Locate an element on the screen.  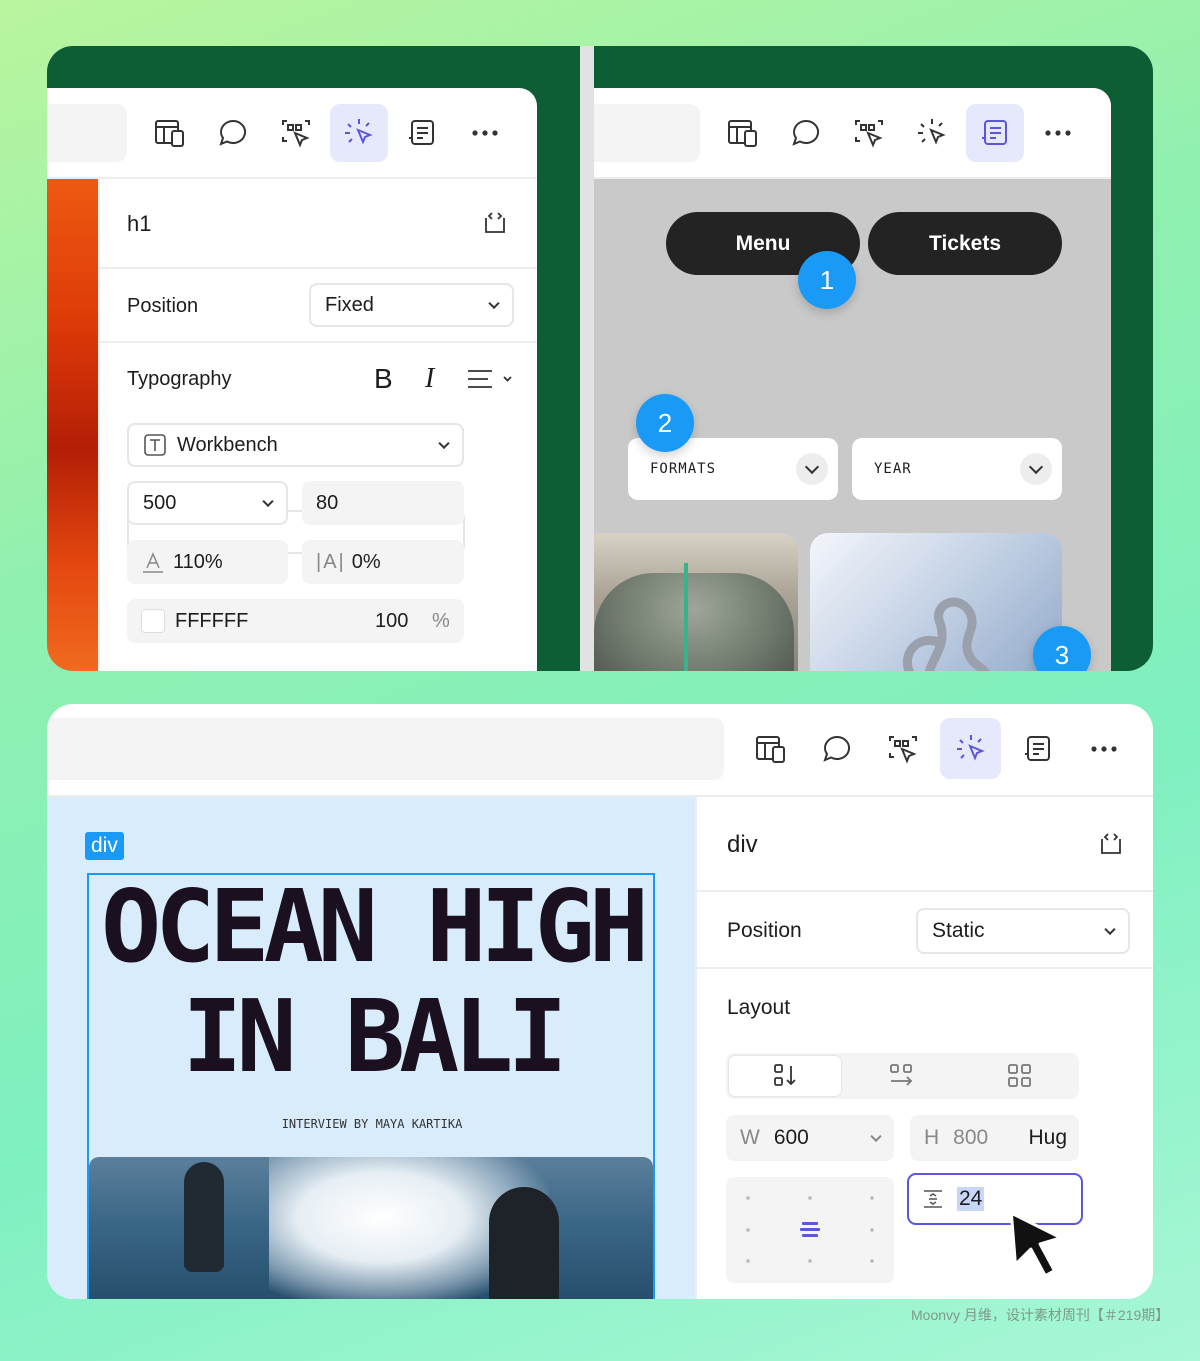
height-mode: Hug is located at coordinates (1047, 1138).